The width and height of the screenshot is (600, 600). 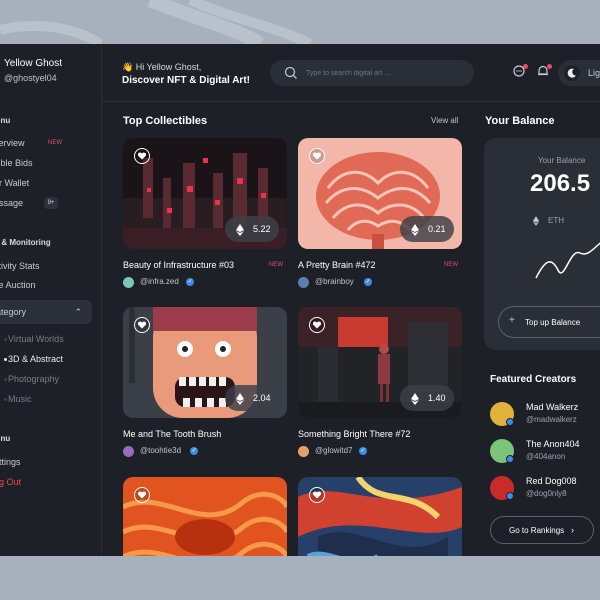 I want to click on sub-item-label: 3D & Abstract, so click(x=36, y=359).